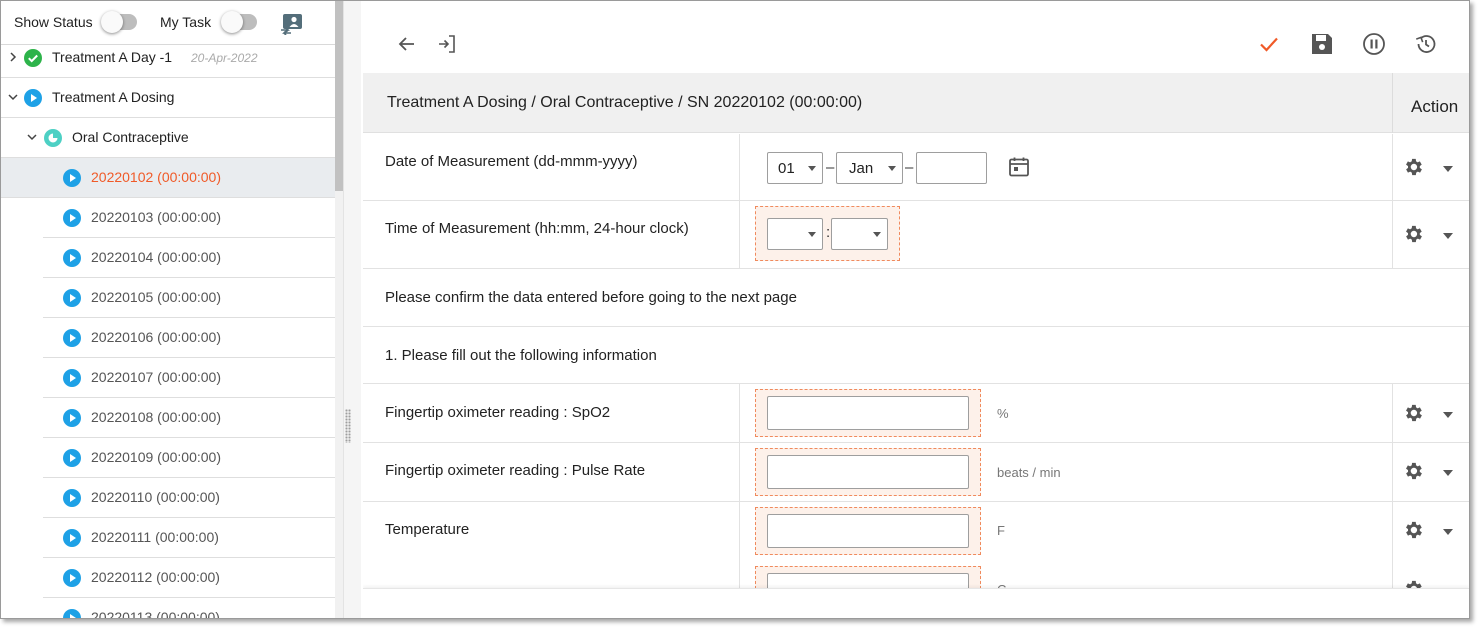  What do you see at coordinates (156, 257) in the screenshot?
I see `visit-label: 20220104 (00:00:00)` at bounding box center [156, 257].